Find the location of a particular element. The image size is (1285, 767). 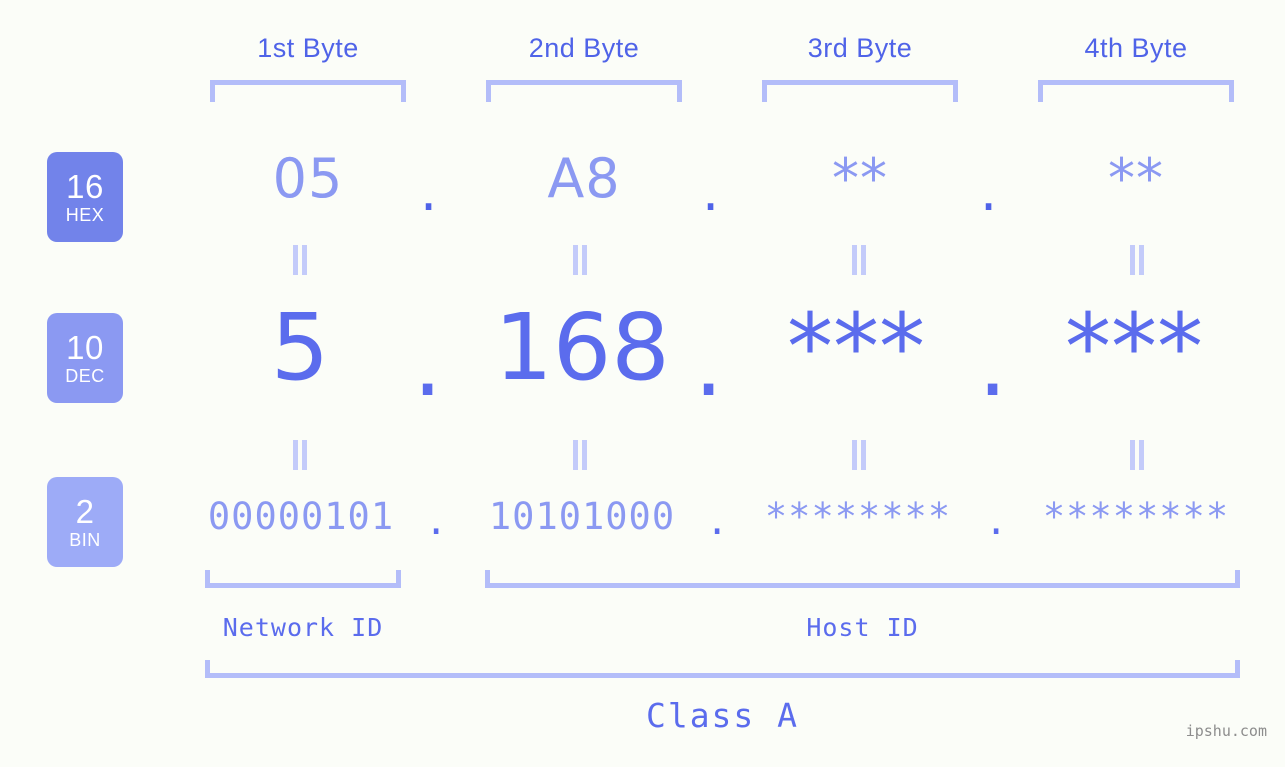

dec-value-byte-3: *** is located at coordinates (856, 347).